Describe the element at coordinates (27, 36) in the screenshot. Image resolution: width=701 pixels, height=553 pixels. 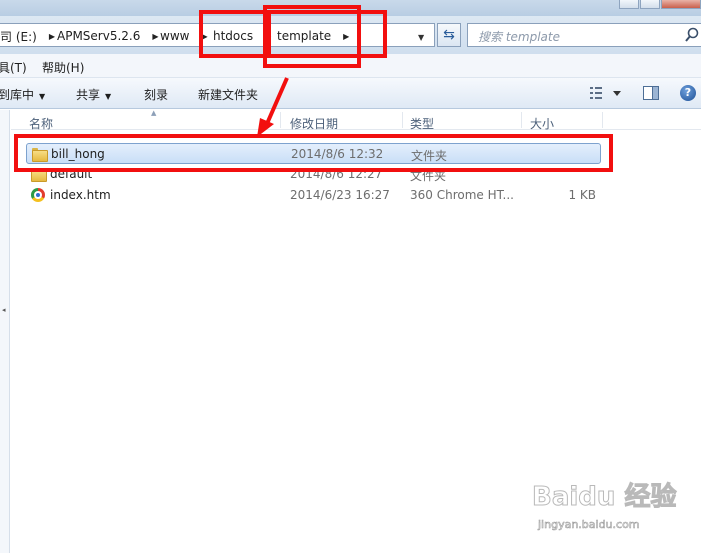
I see `breadcrumb-drive: 司 (E:) ▶` at that location.